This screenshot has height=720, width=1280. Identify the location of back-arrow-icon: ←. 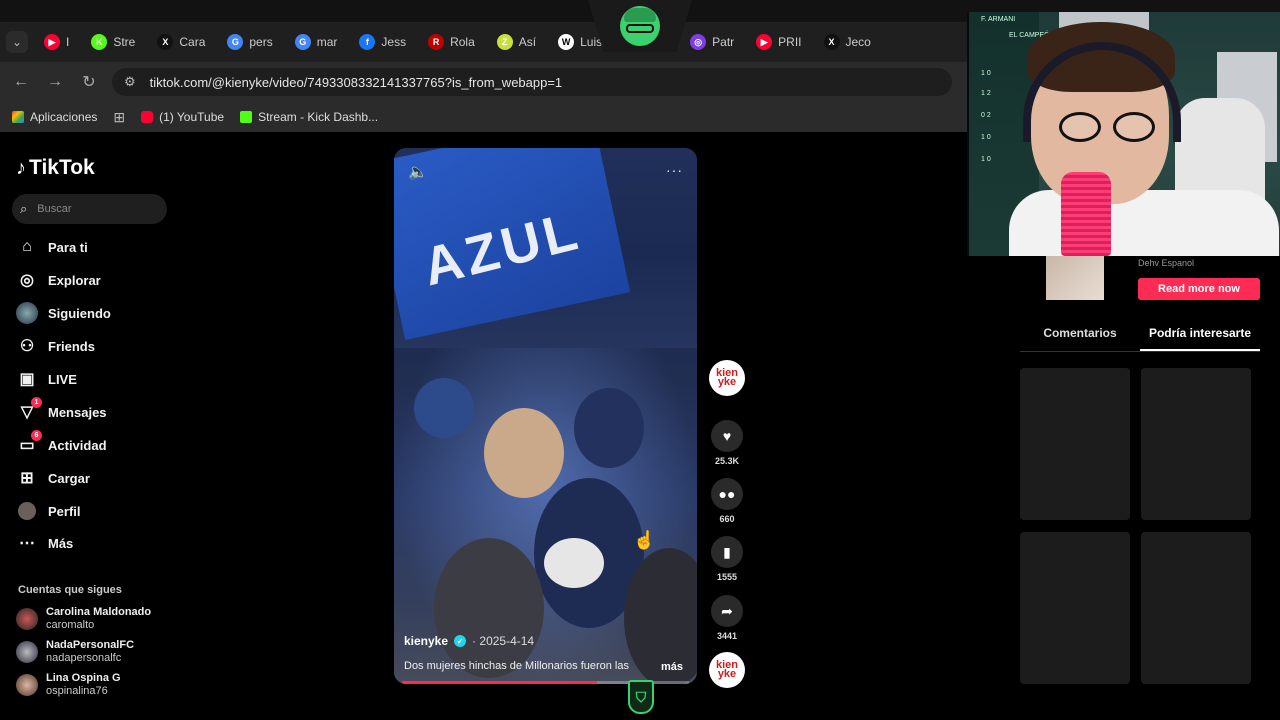
(21, 82).